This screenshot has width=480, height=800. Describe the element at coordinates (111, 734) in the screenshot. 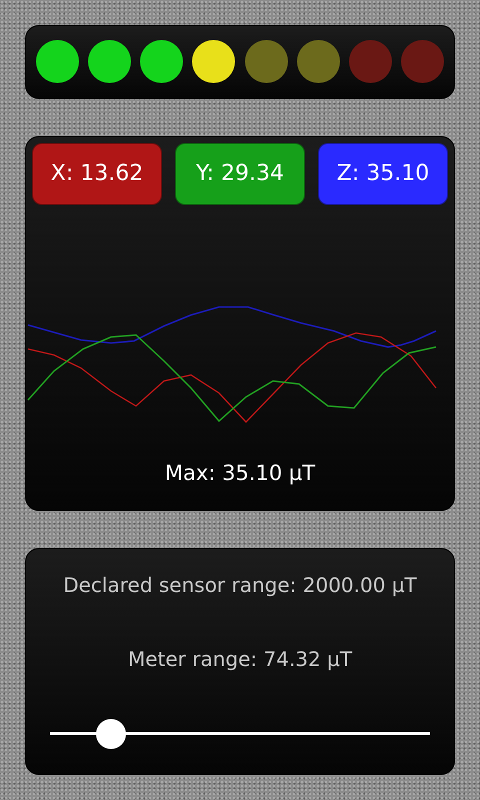

I see `slider-thumb` at that location.